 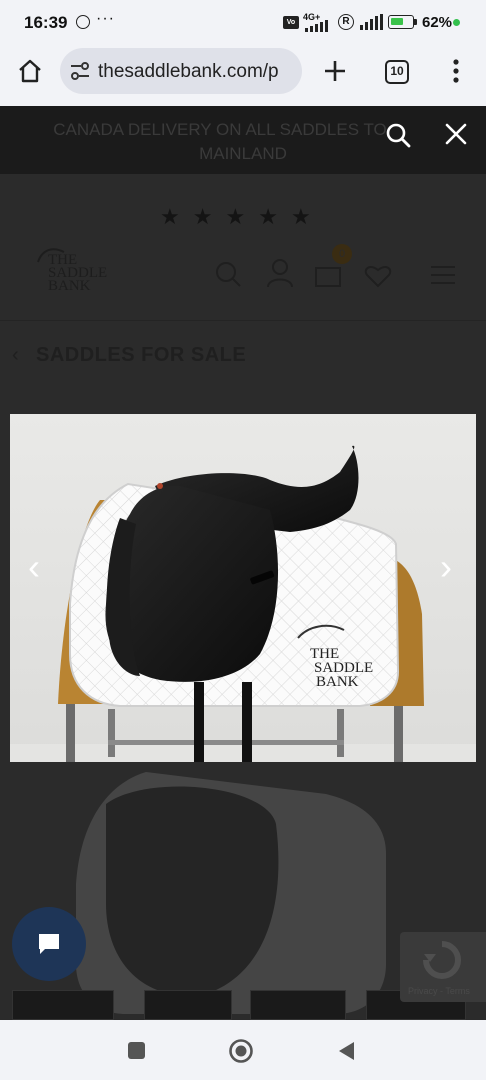 I want to click on site-logo: THE SADDLE BANK, so click(x=77, y=273).